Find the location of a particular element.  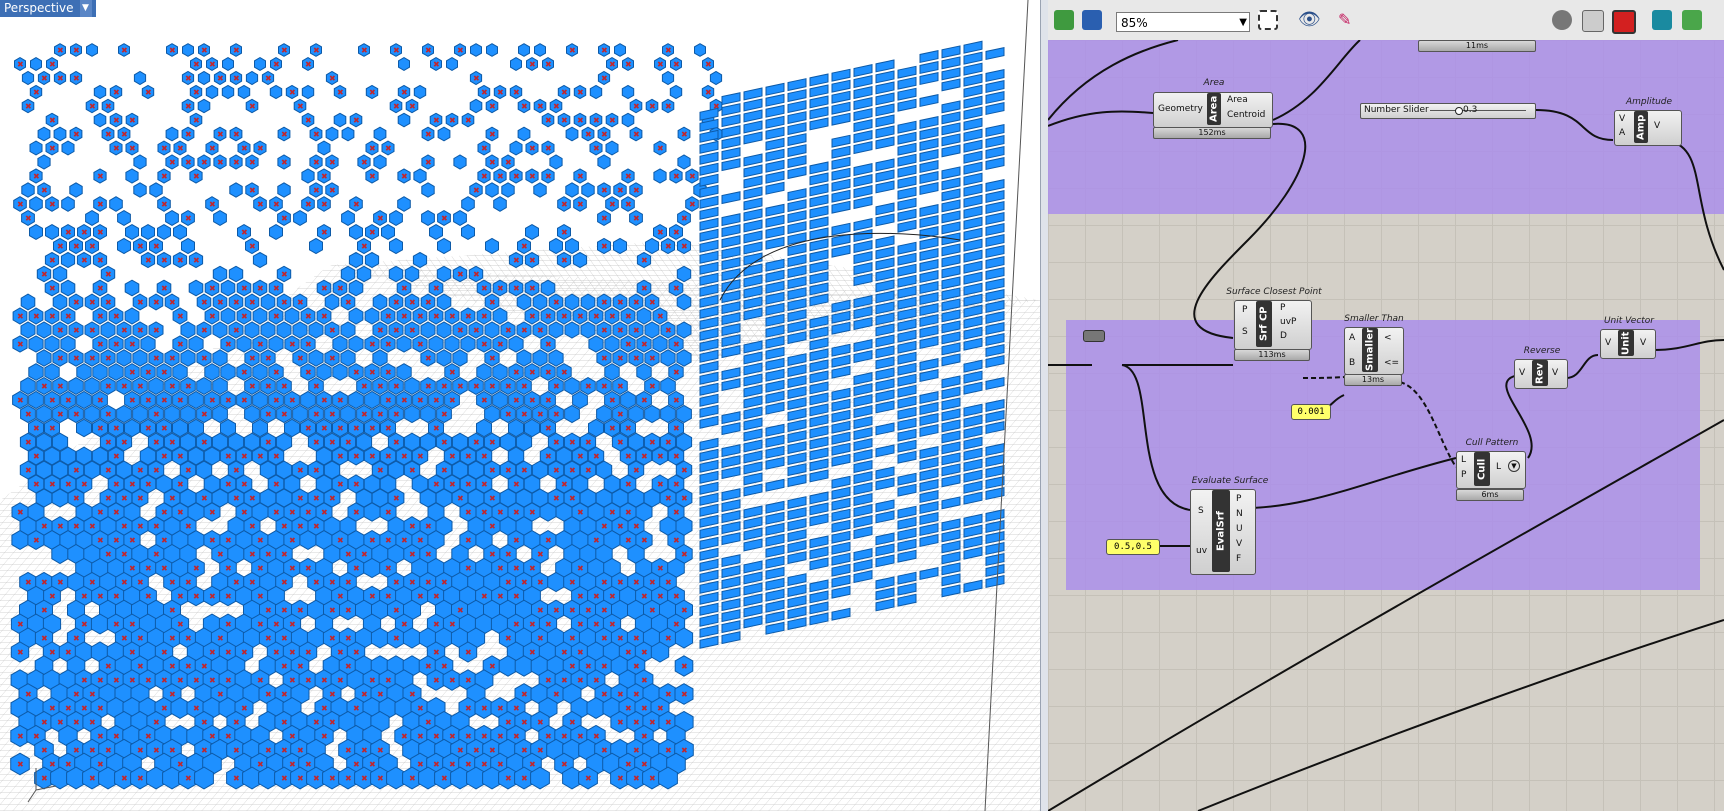

area-component: Area Geometry Area Area Centroid 152ms is located at coordinates (1214, 109).